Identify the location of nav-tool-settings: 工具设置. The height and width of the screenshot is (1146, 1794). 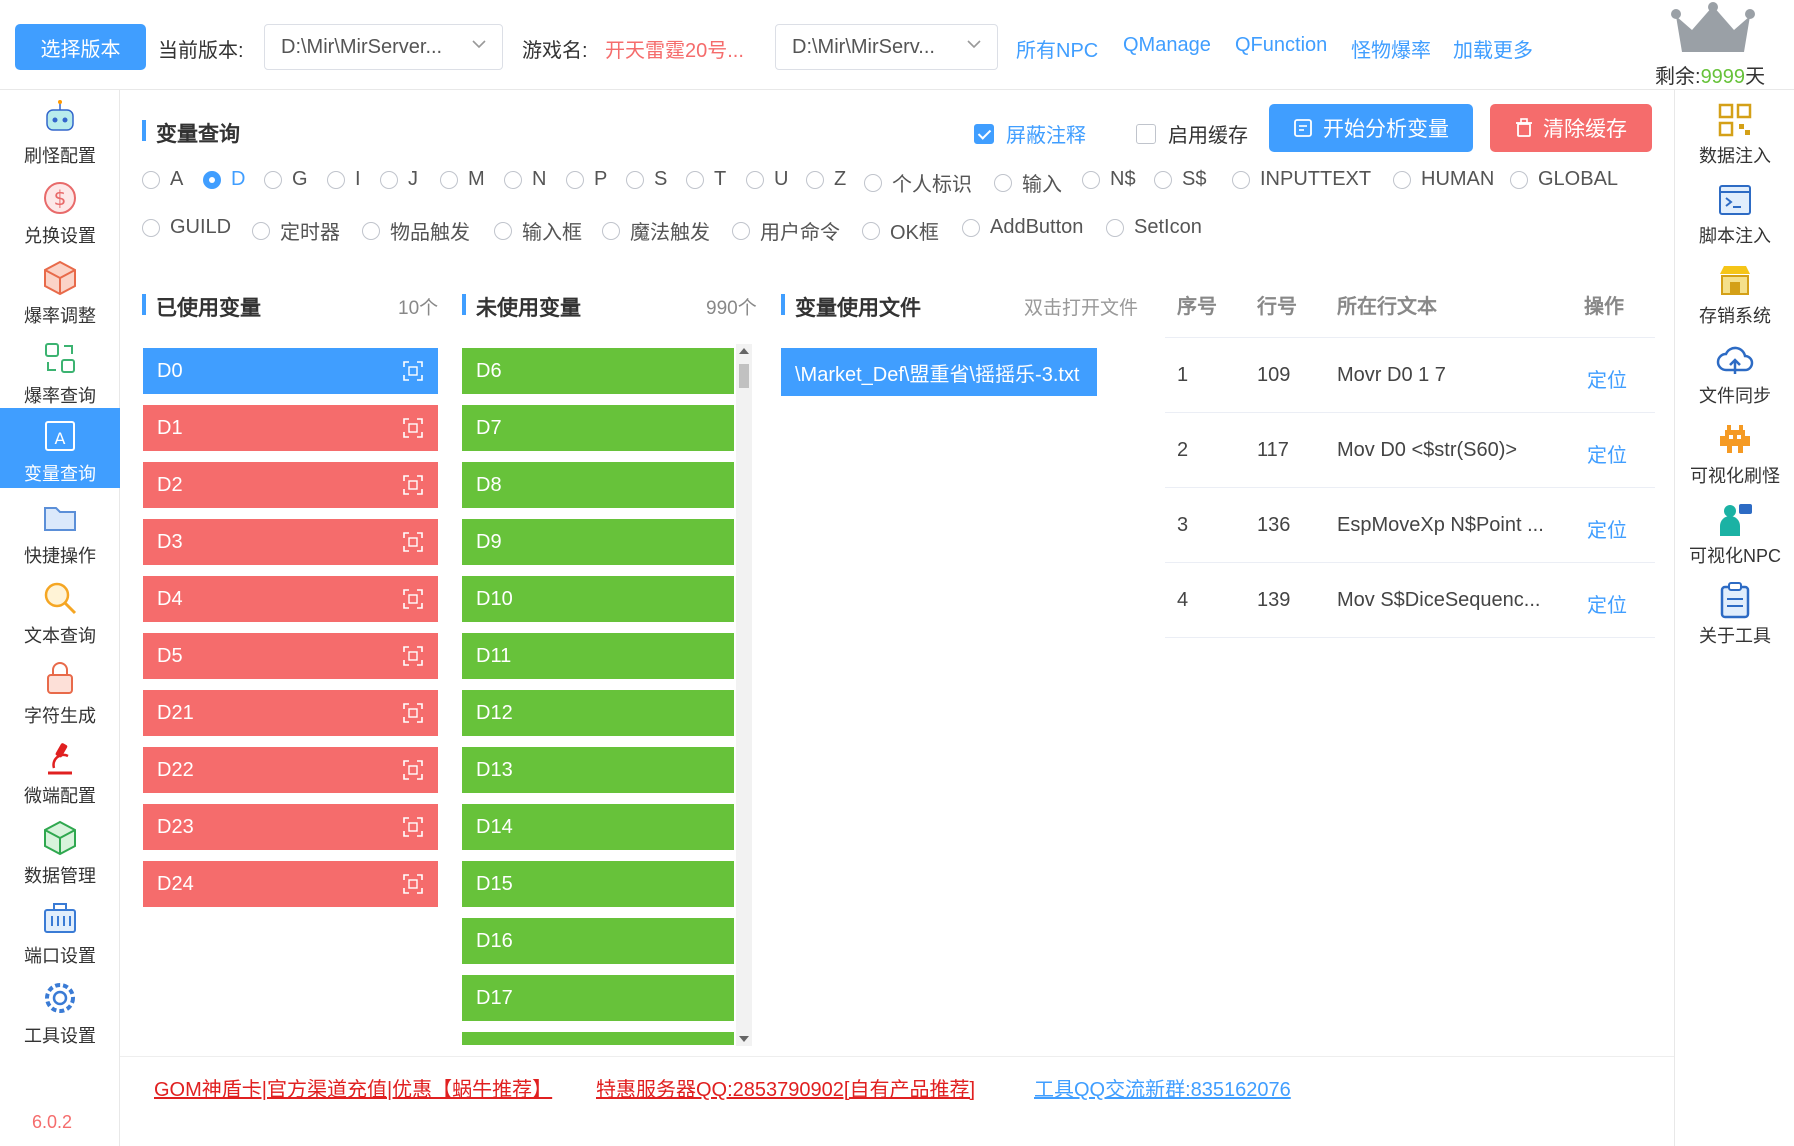
(60, 1013).